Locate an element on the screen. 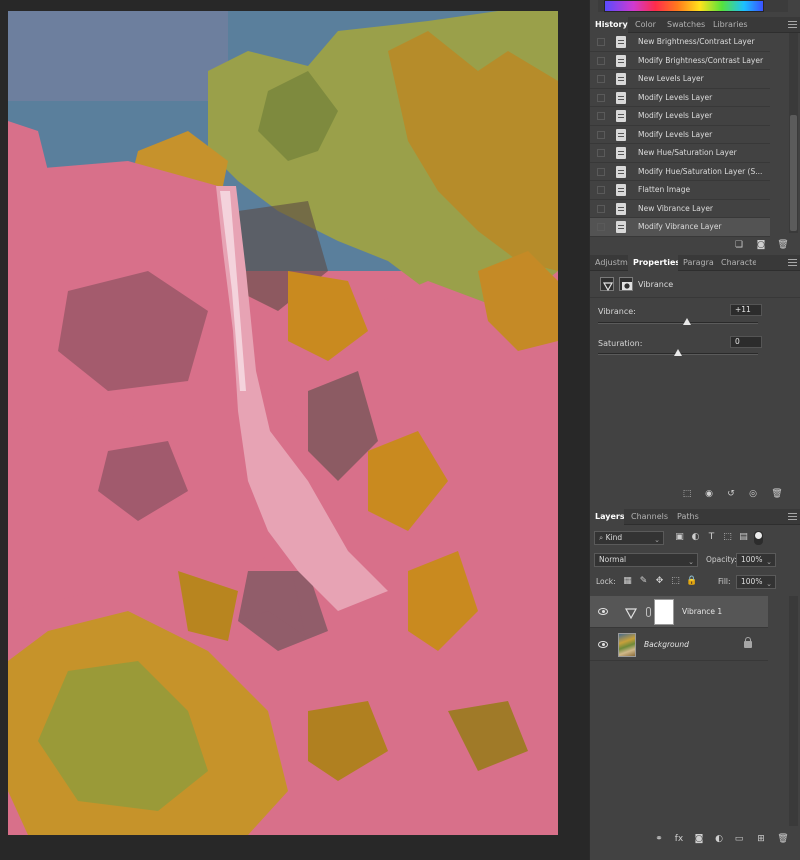 This screenshot has width=800, height=860. tab-channels: Channels is located at coordinates (649, 517).